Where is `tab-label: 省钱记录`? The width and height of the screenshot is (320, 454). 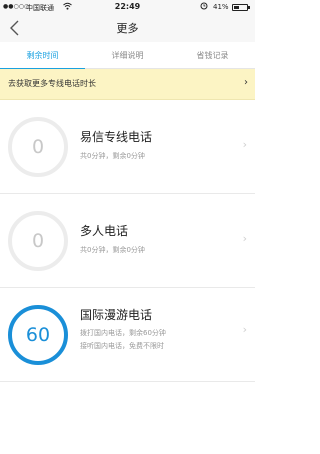
tab-label: 省钱记录 is located at coordinates (212, 55).